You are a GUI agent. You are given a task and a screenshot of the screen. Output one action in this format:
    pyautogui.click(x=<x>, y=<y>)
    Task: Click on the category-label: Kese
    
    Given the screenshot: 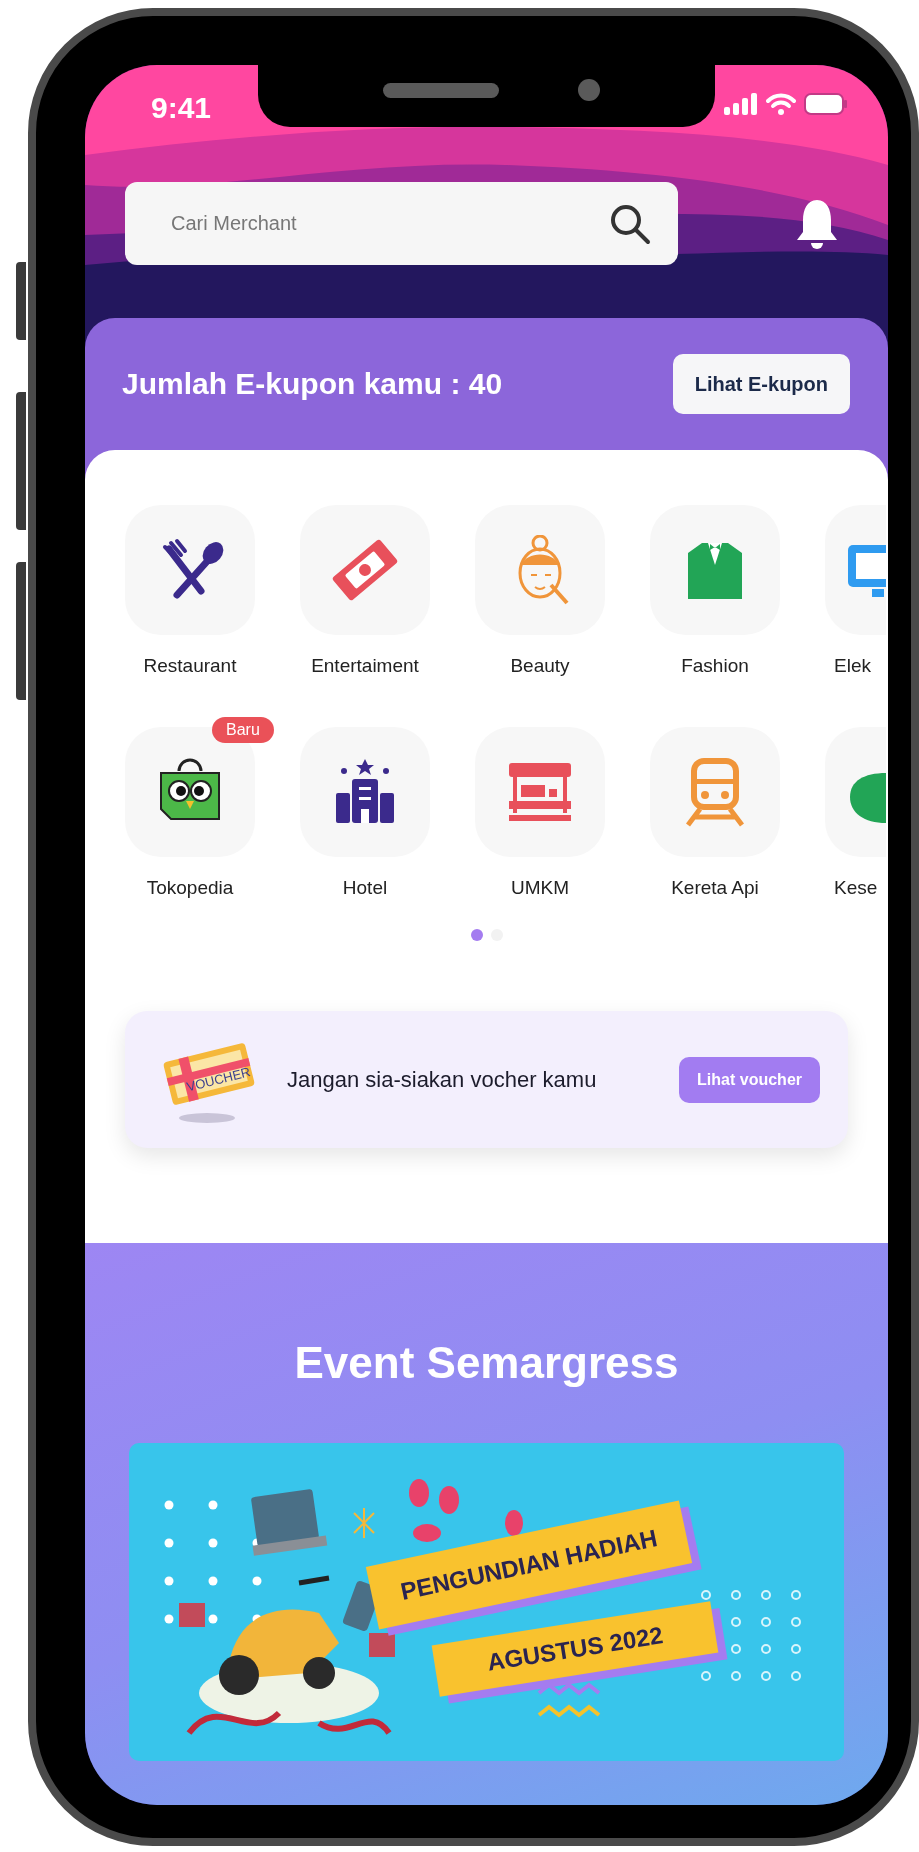 What is the action you would take?
    pyautogui.click(x=856, y=888)
    